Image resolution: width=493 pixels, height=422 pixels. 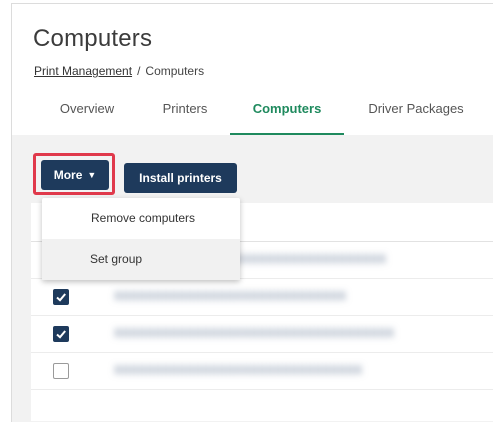 I want to click on tab-printers: Printers, so click(x=185, y=116).